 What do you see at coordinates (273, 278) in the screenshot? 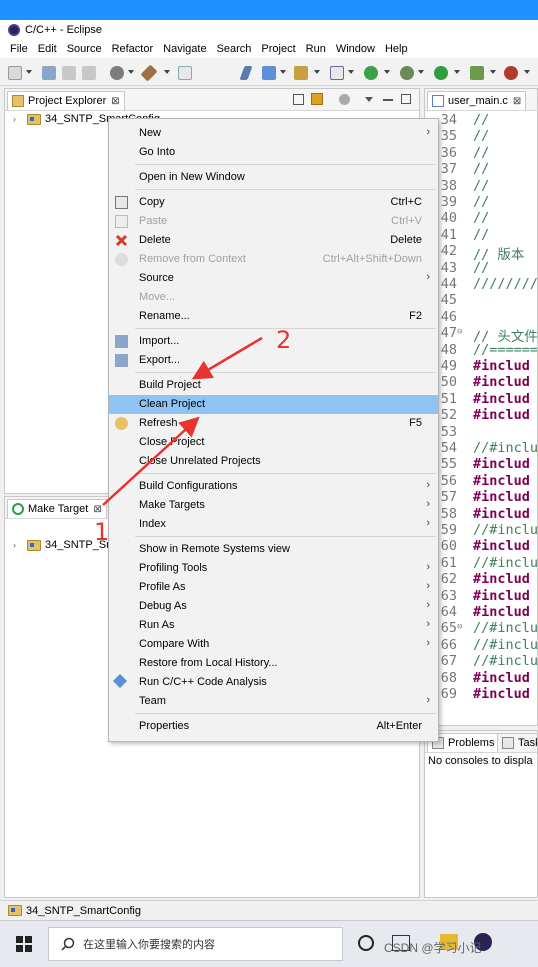
I see `menu-item-source: Source ›` at bounding box center [273, 278].